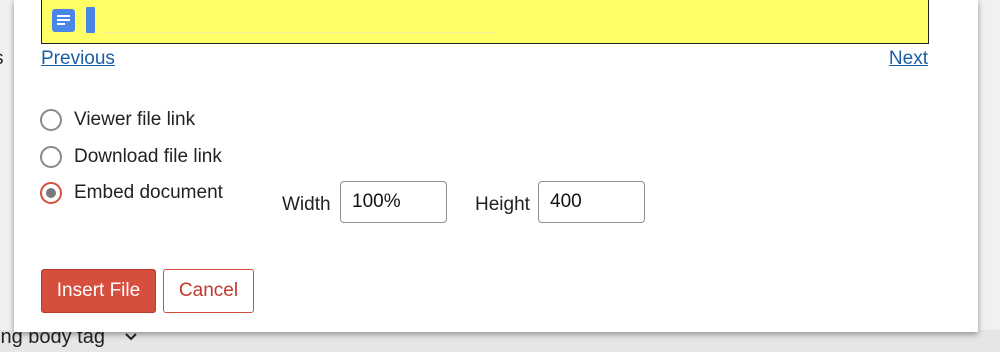 The width and height of the screenshot is (1000, 352). I want to click on previous-link: Previous, so click(78, 59).